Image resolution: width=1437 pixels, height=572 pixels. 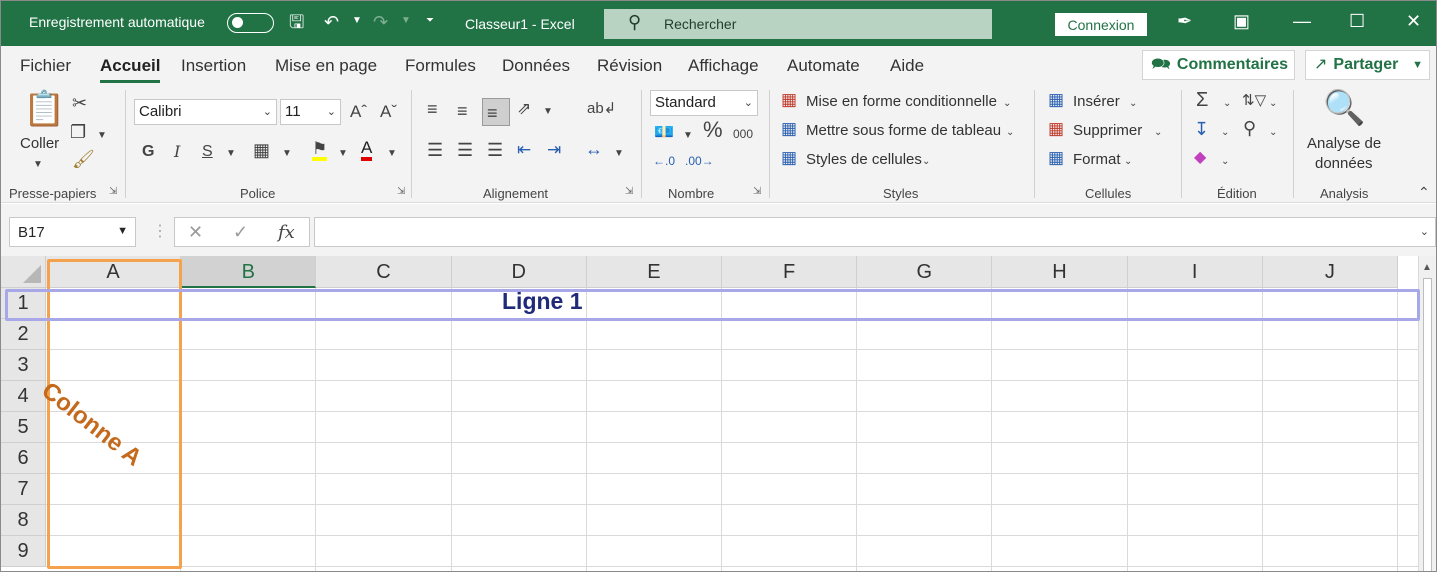 I want to click on align-middle-icon: ≡, so click(x=462, y=111).